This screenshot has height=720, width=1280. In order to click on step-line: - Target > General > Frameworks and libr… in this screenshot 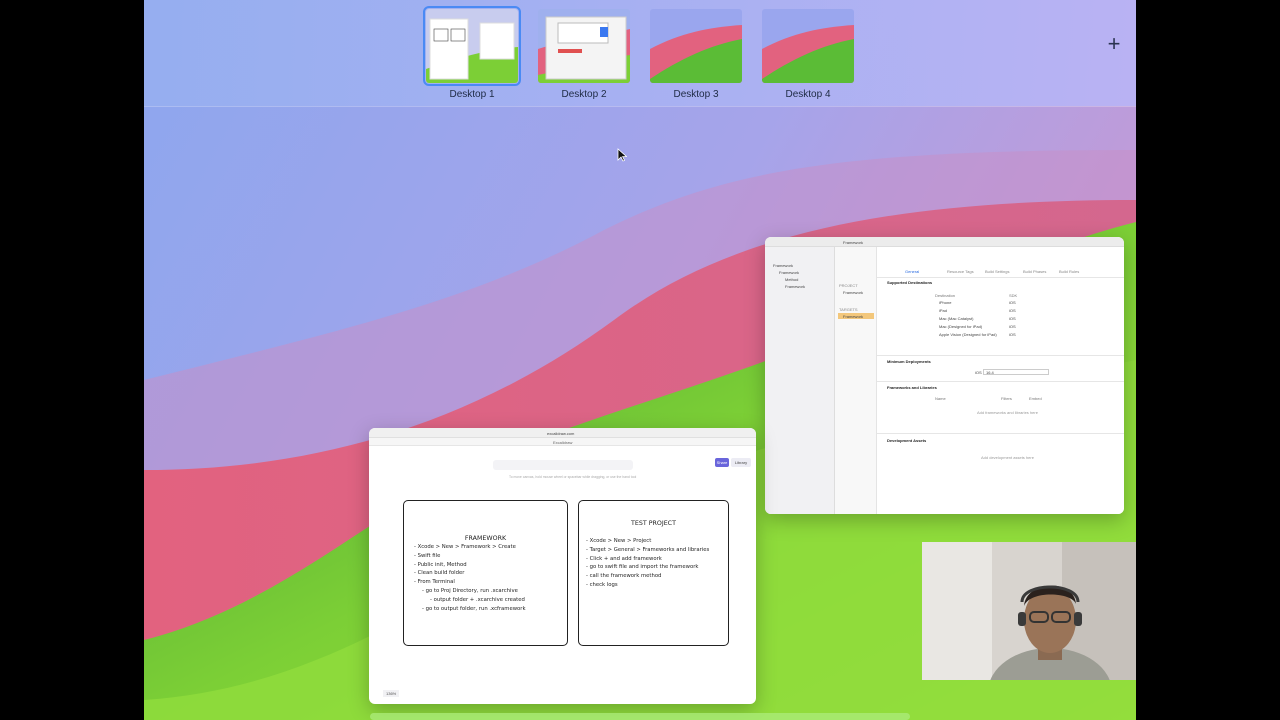, I will do `click(648, 549)`.